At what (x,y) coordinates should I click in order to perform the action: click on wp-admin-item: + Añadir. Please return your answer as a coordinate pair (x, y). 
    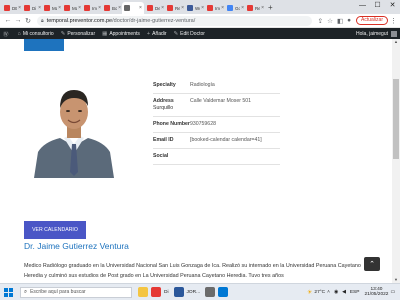
    Looking at the image, I should click on (157, 34).